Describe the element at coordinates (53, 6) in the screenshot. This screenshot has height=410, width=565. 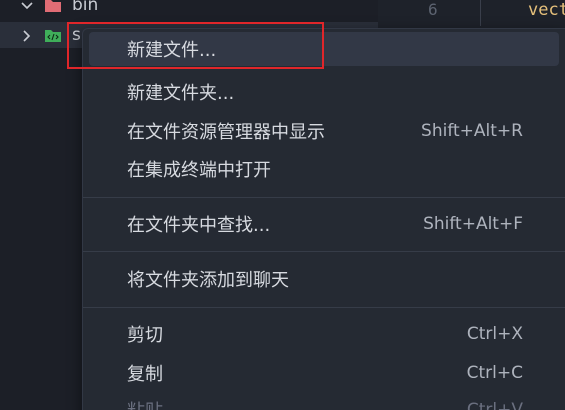
I see `folder-red-icon` at that location.